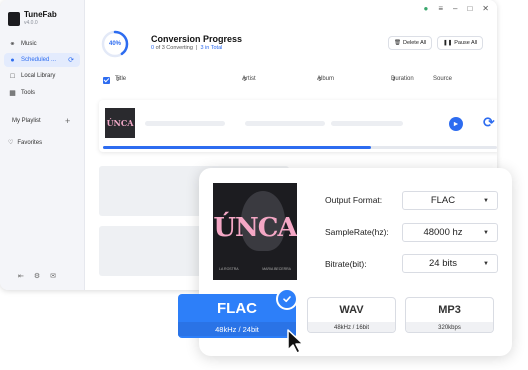 The height and width of the screenshot is (370, 528). I want to click on album-art-caption-left: LA ROSTRA, so click(229, 269).